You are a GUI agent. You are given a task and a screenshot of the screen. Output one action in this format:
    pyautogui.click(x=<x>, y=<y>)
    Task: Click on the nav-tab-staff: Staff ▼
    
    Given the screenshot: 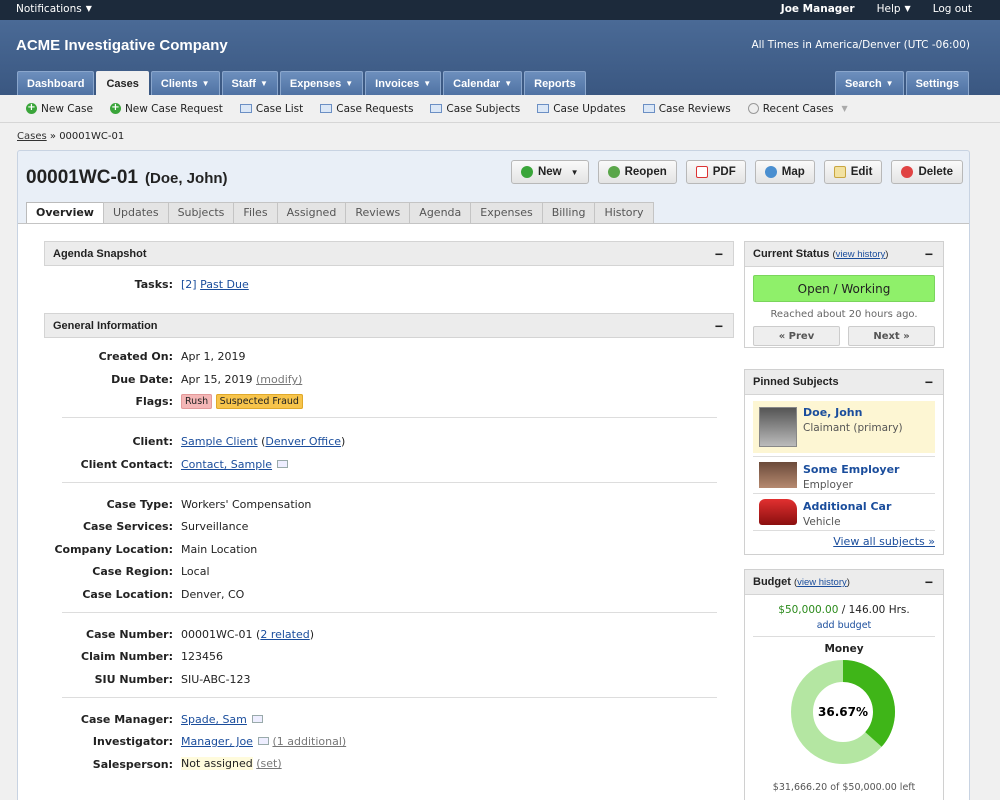 What is the action you would take?
    pyautogui.click(x=249, y=83)
    